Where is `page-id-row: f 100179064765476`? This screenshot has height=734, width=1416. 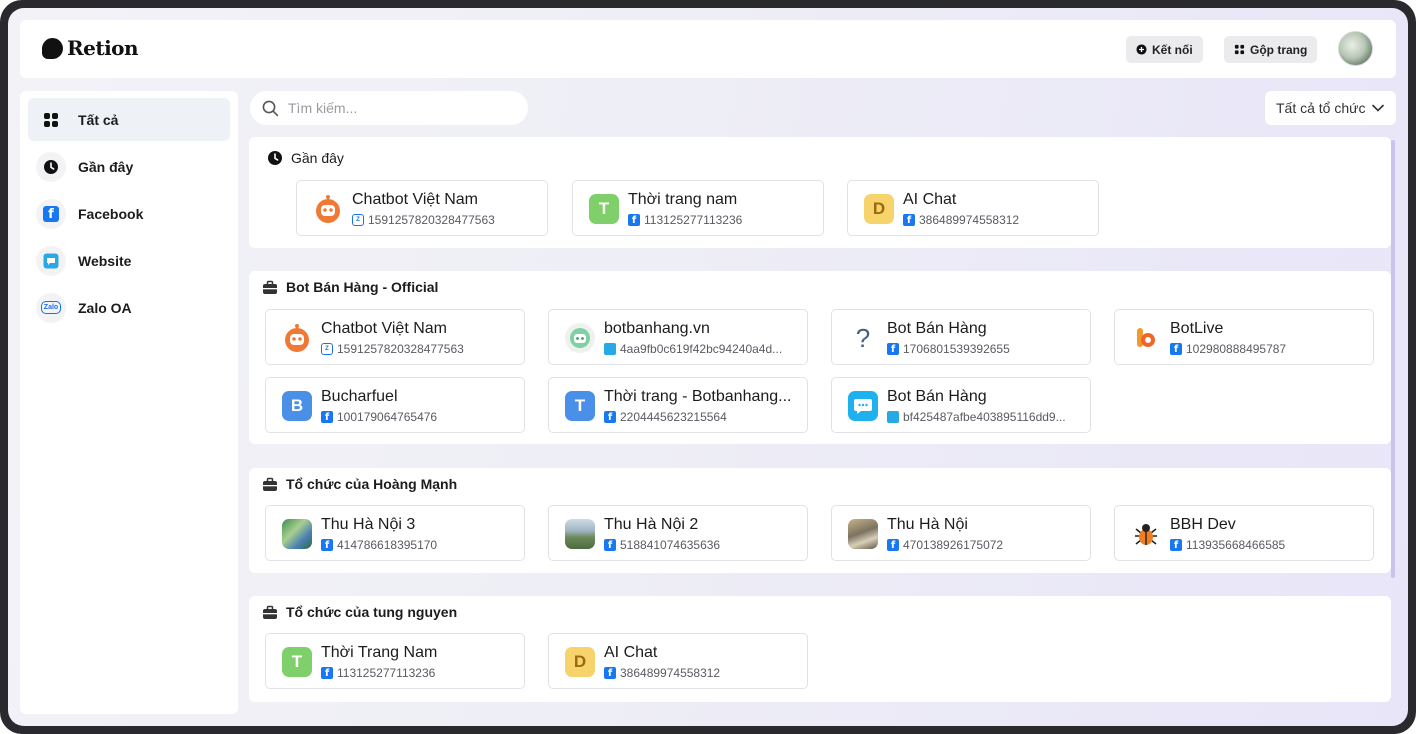 page-id-row: f 100179064765476 is located at coordinates (418, 417).